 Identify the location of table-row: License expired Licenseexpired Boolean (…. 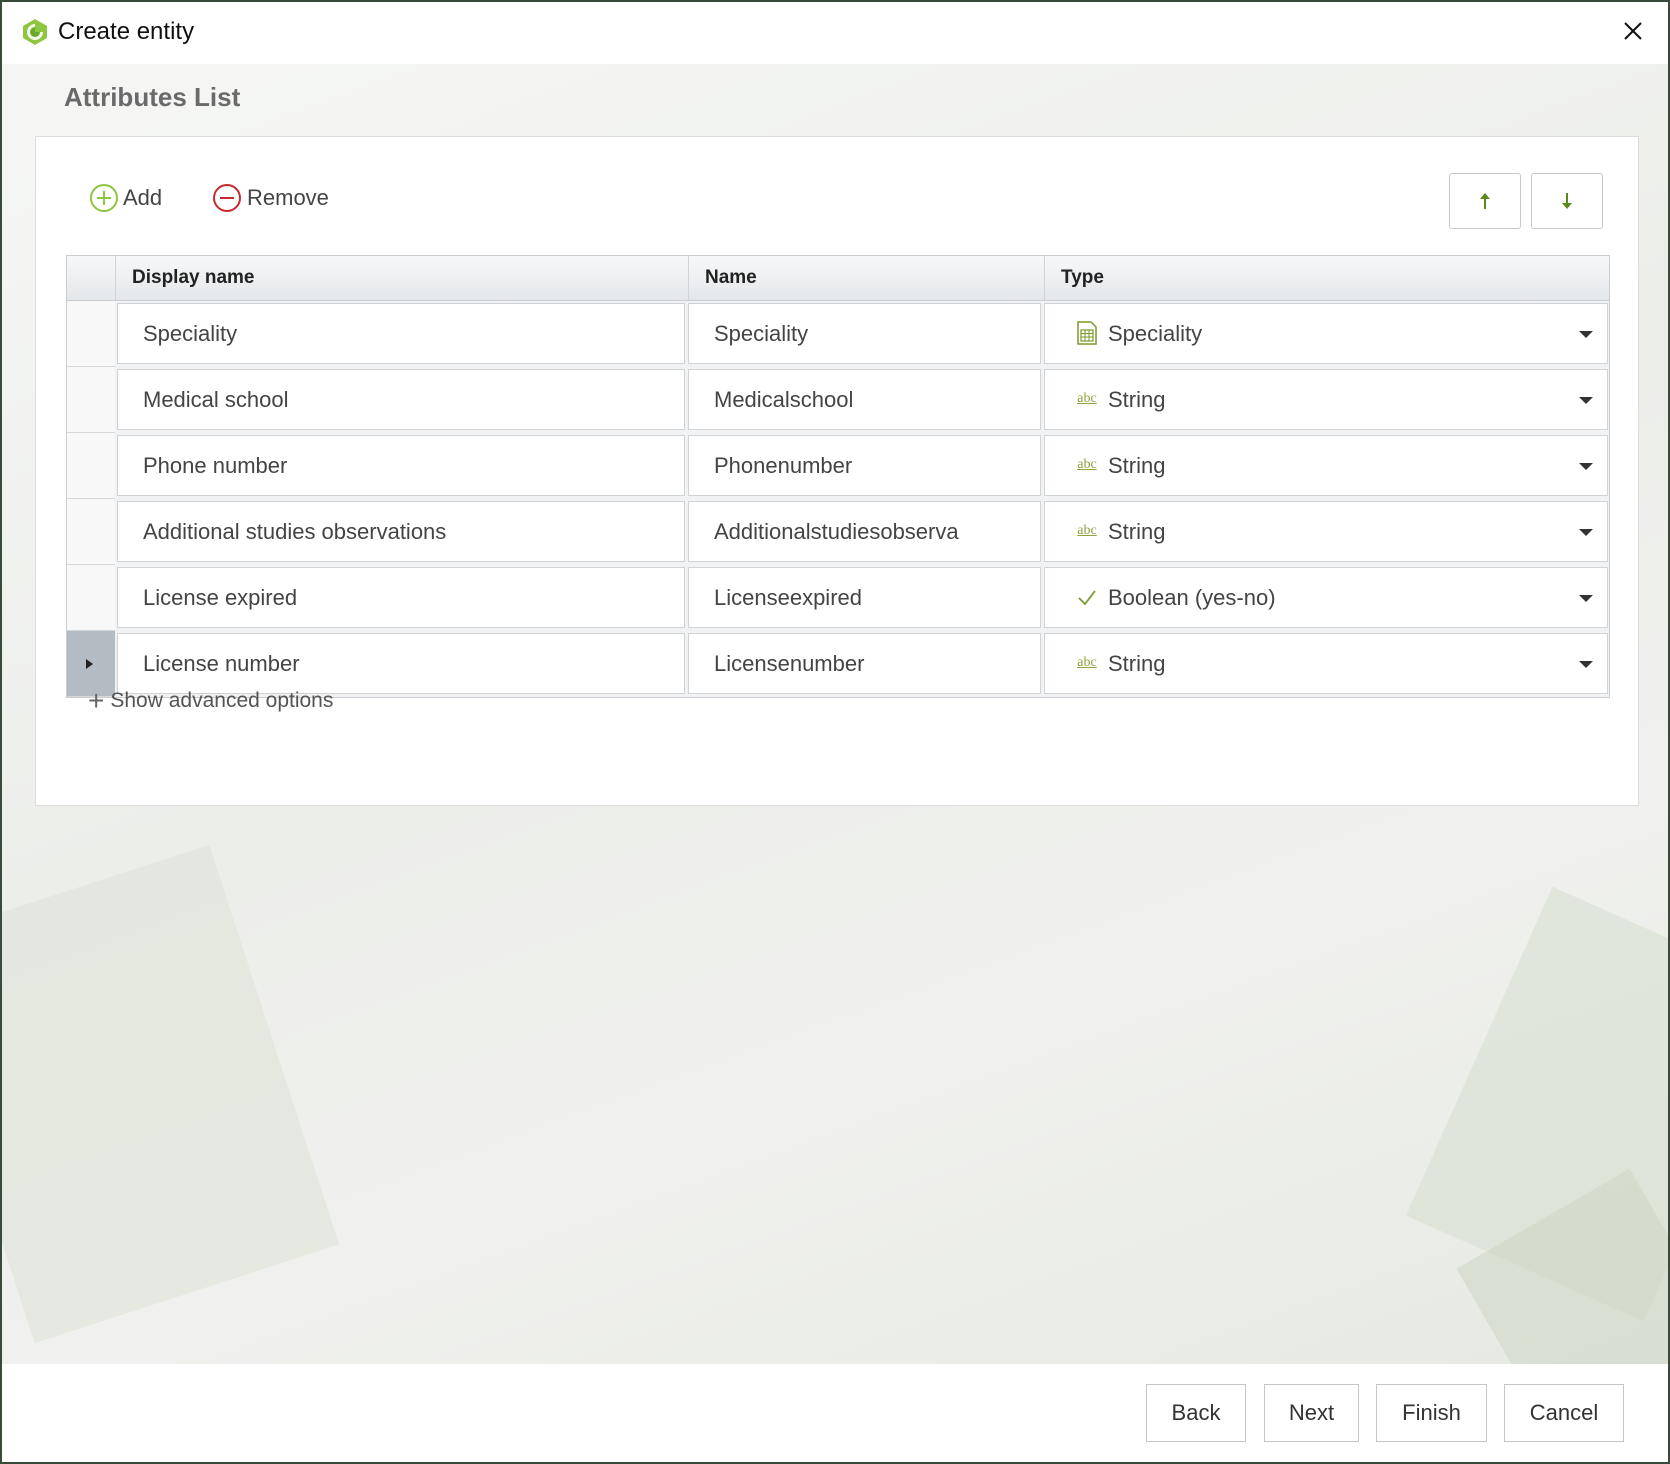
(838, 598).